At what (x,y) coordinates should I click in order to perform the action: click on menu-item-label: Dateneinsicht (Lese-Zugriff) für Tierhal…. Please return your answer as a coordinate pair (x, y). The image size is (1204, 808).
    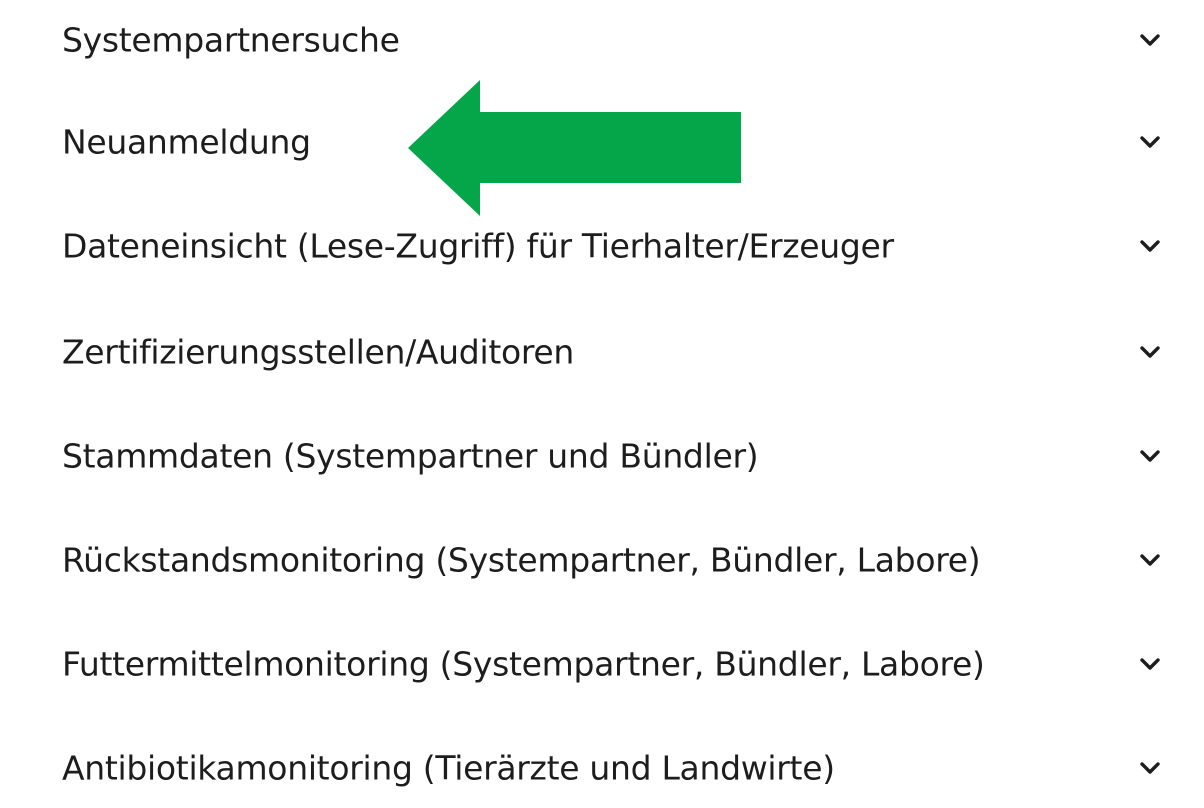
    Looking at the image, I should click on (478, 246).